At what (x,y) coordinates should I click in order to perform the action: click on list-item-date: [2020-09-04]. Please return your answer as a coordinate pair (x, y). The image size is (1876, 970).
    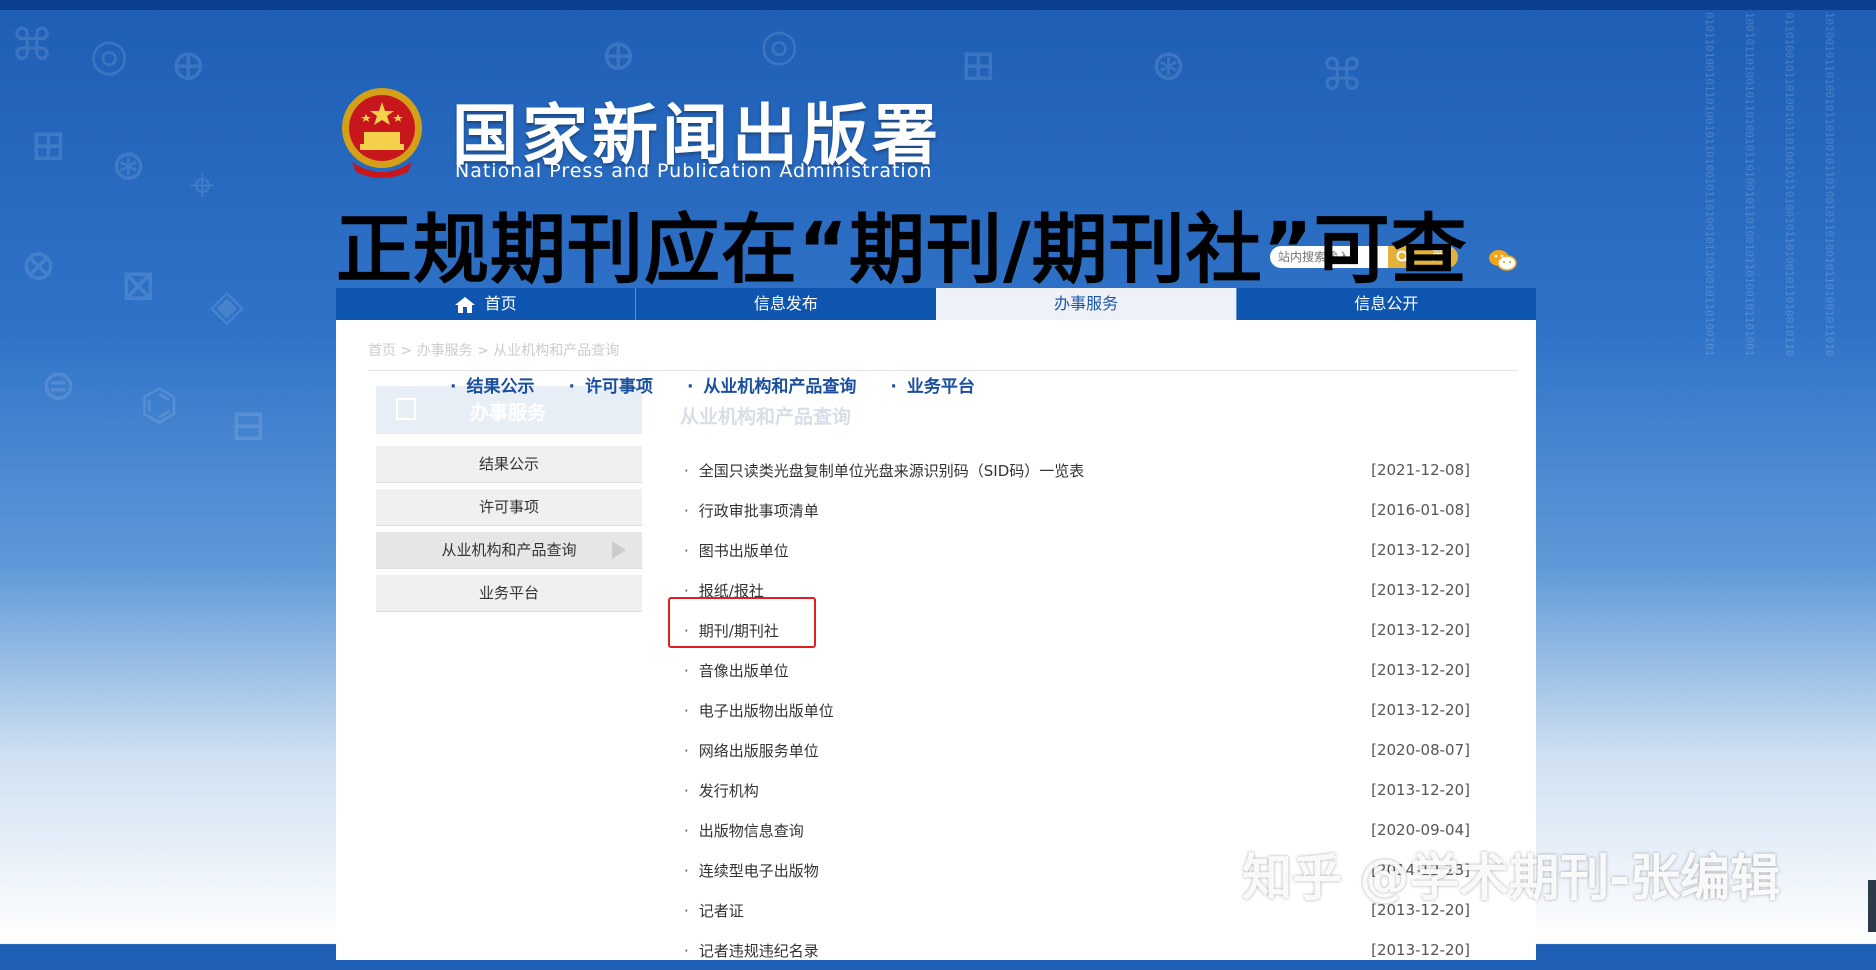
    Looking at the image, I should click on (1420, 830).